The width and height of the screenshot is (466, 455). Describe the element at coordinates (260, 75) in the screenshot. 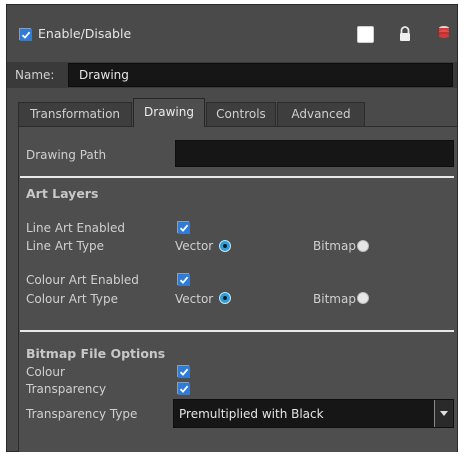

I see `name-field: Drawing` at that location.